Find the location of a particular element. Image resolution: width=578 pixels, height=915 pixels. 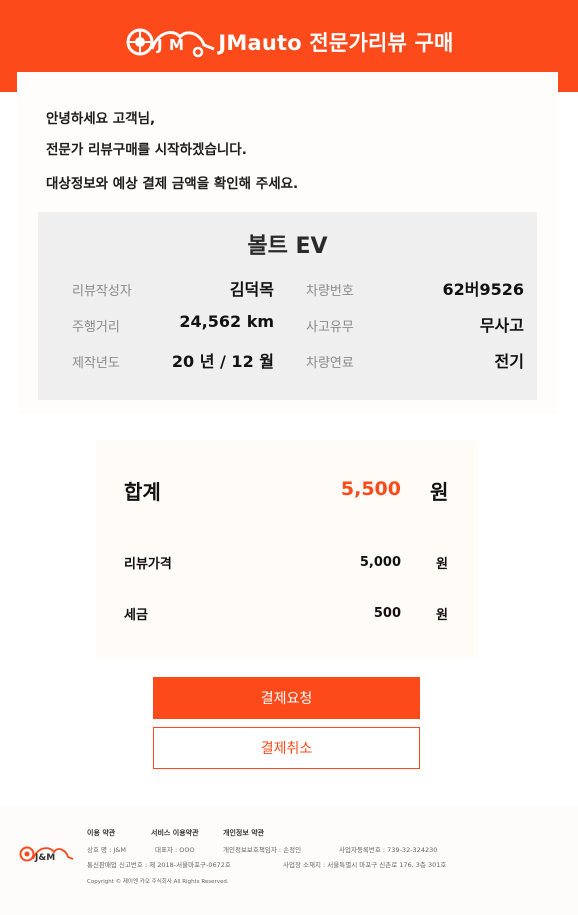

greeting-line-1: 안녕하세요 고객님, is located at coordinates (101, 119).